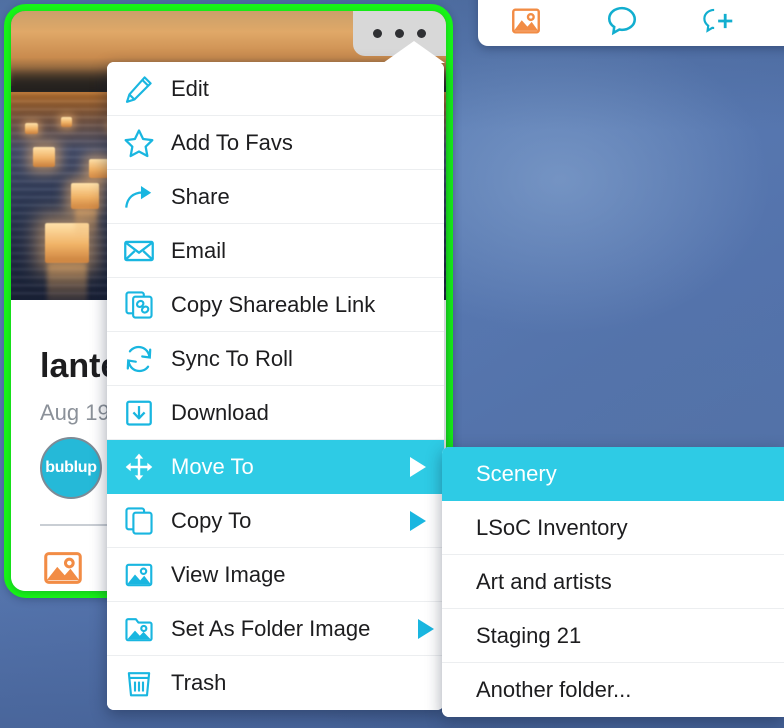  What do you see at coordinates (139, 197) in the screenshot?
I see `share-arrow-icon` at bounding box center [139, 197].